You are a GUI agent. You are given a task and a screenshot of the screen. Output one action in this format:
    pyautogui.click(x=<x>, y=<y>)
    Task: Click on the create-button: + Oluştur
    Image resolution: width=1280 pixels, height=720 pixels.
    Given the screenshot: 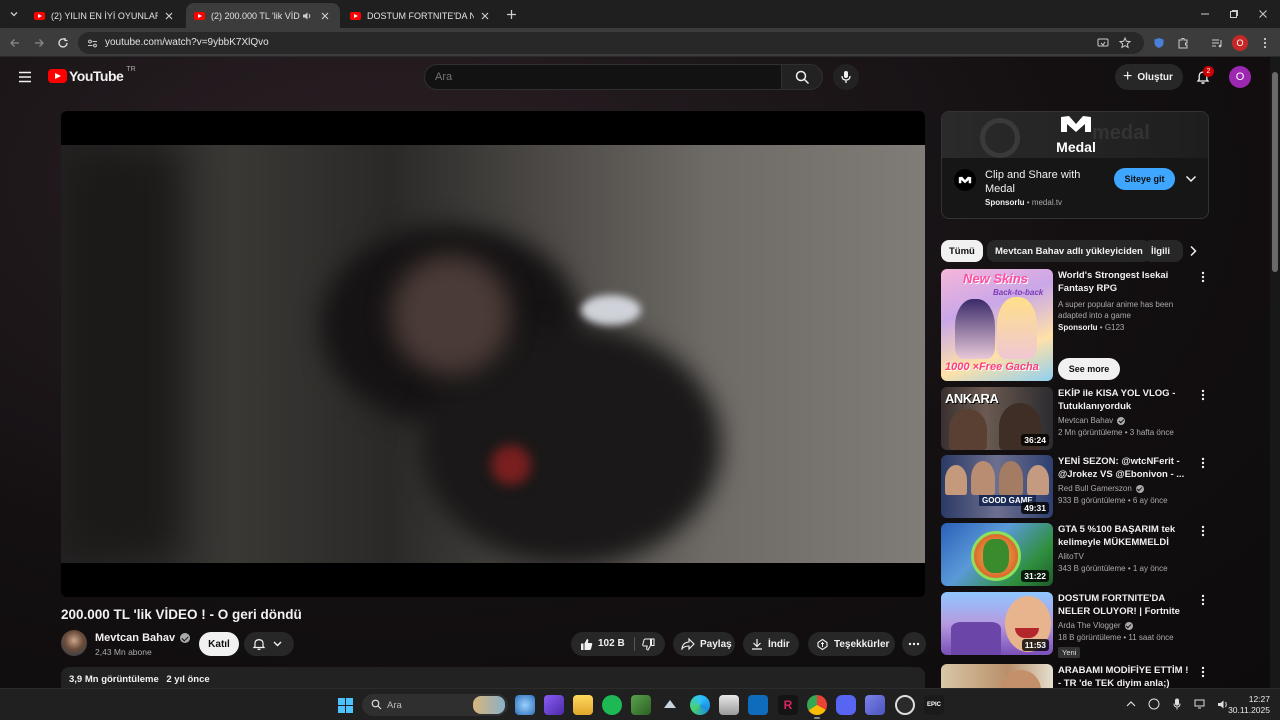 What is the action you would take?
    pyautogui.click(x=1149, y=77)
    